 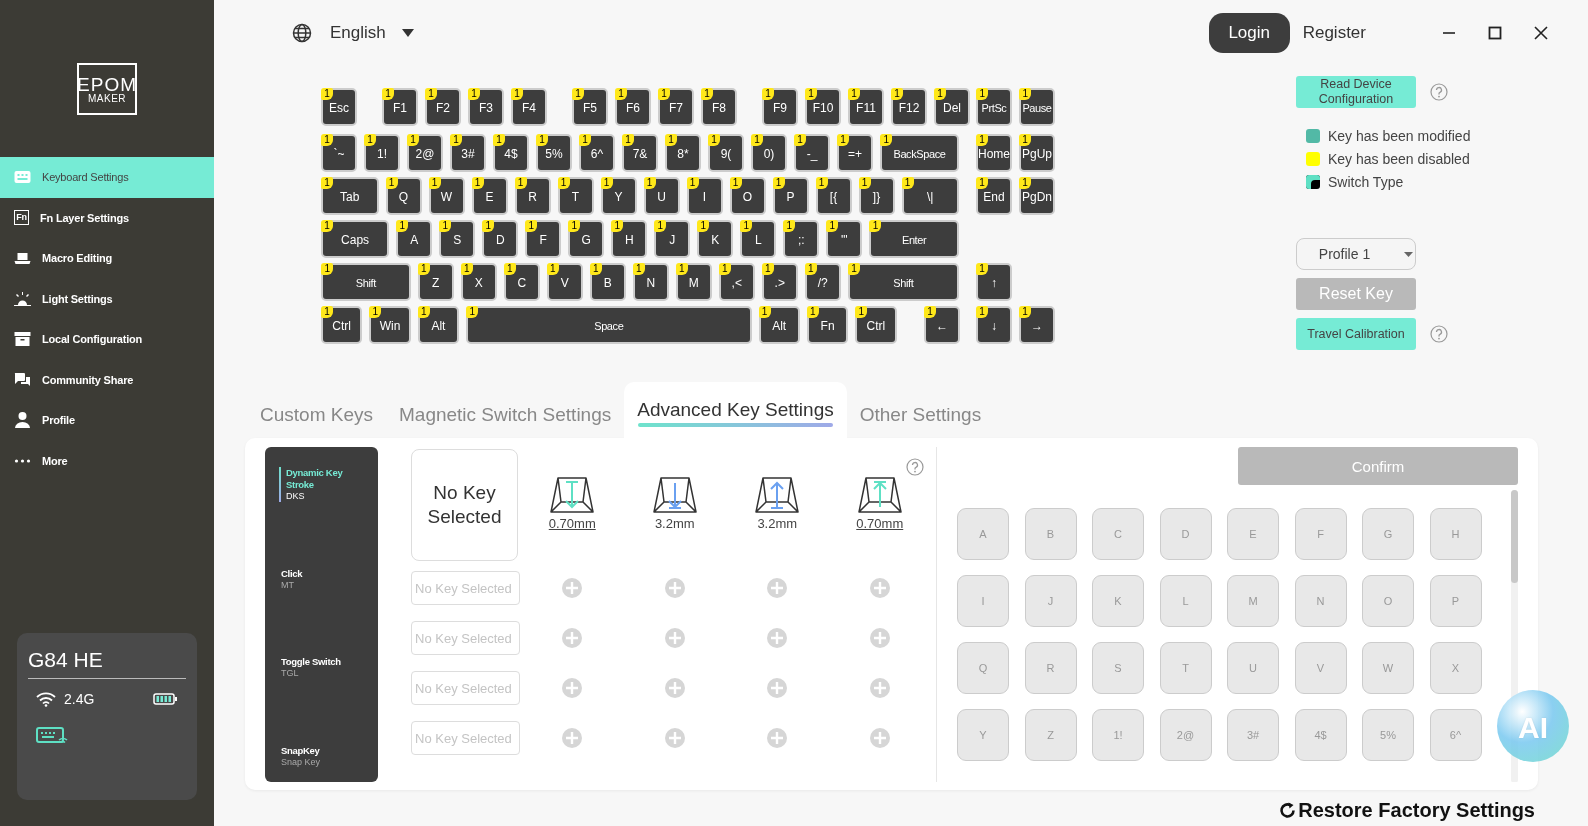 I want to click on keyboard-key: Fn 1, so click(x=827, y=325).